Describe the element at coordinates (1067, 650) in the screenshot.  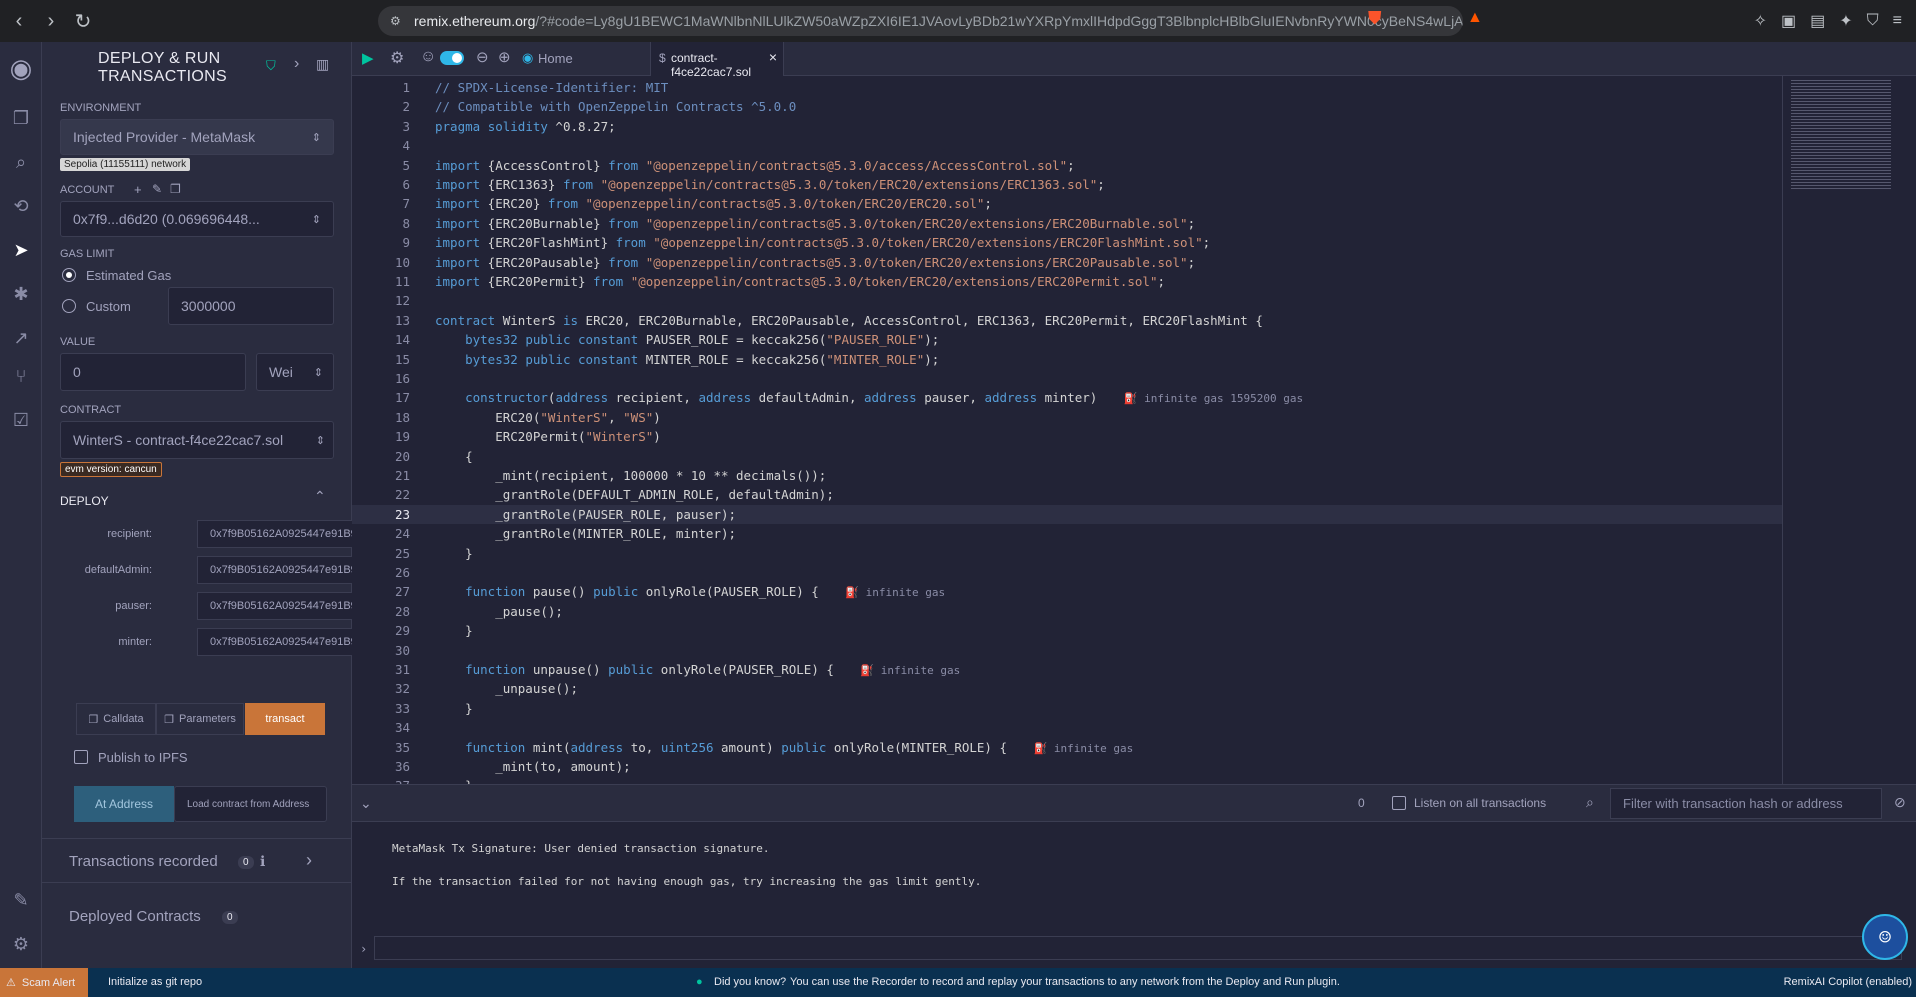
I see `code-line: 30` at that location.